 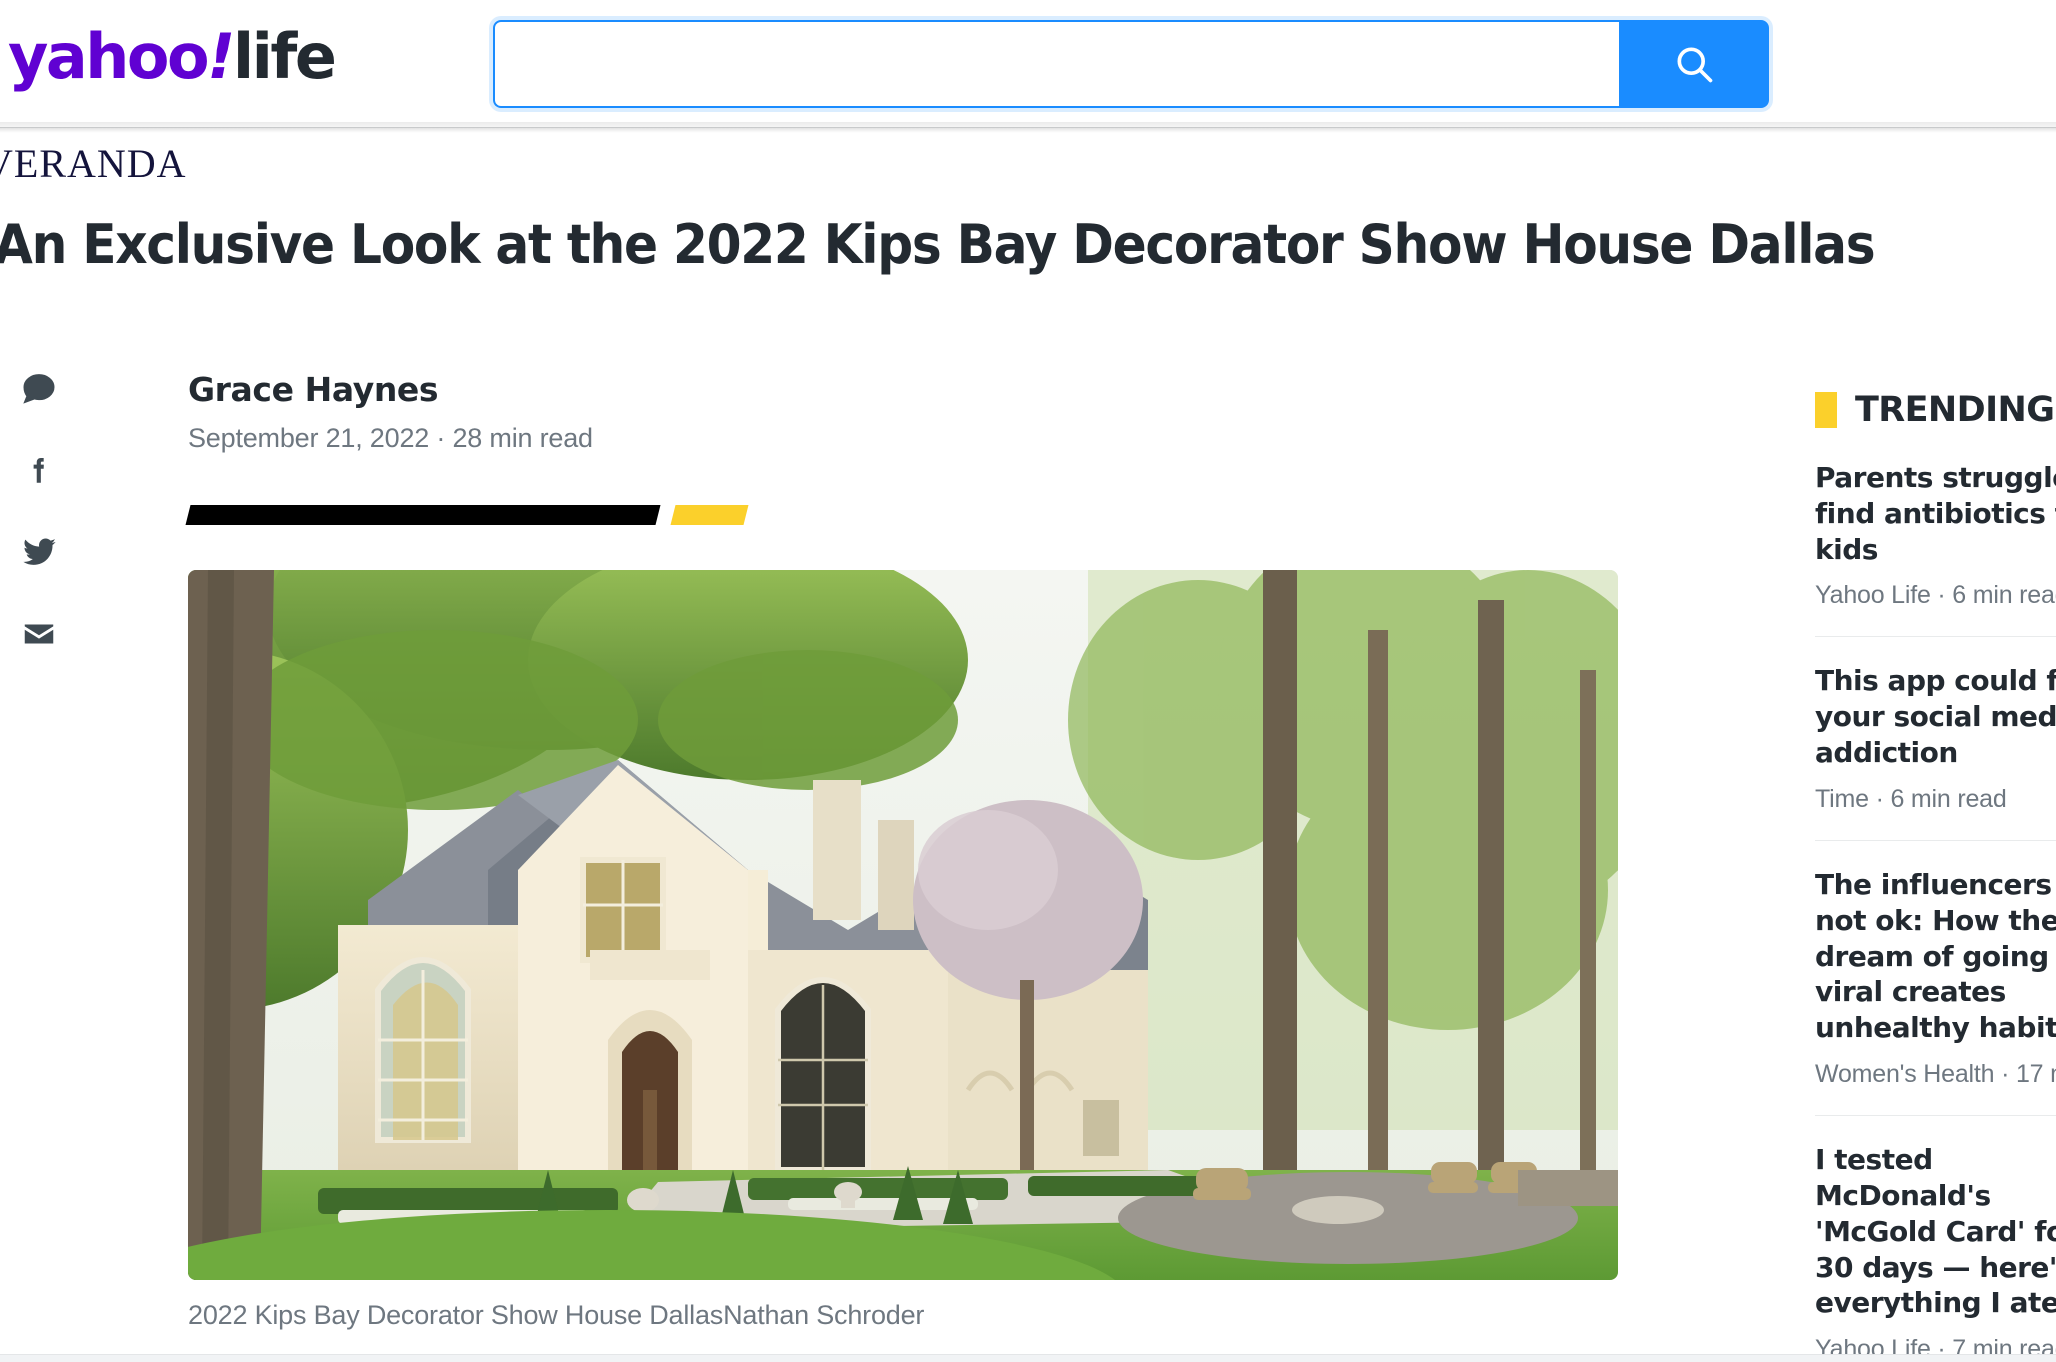 I want to click on rule-yellow-segment, so click(x=709, y=515).